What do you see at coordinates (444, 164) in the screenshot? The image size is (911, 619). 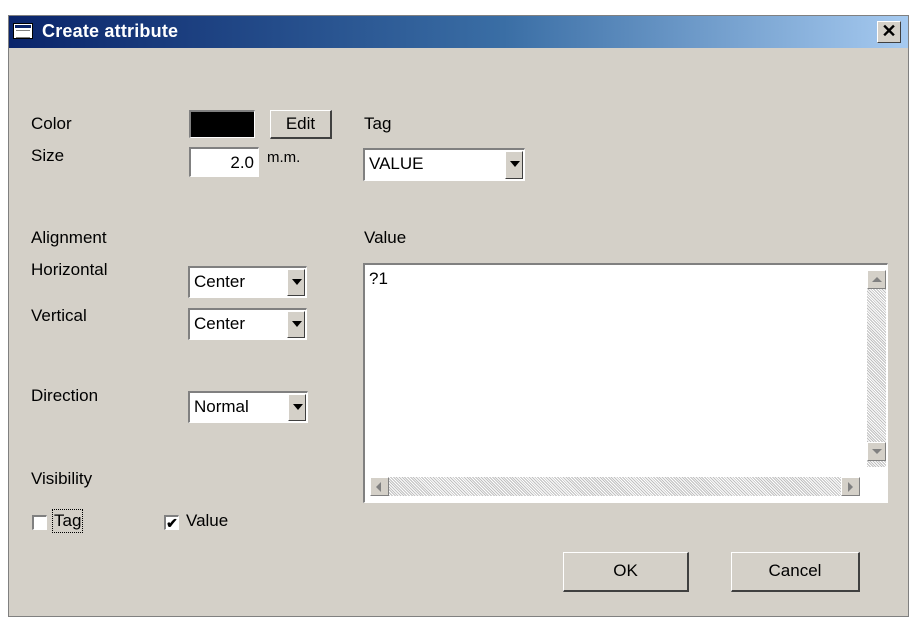 I see `tag-dropdown: VALUE` at bounding box center [444, 164].